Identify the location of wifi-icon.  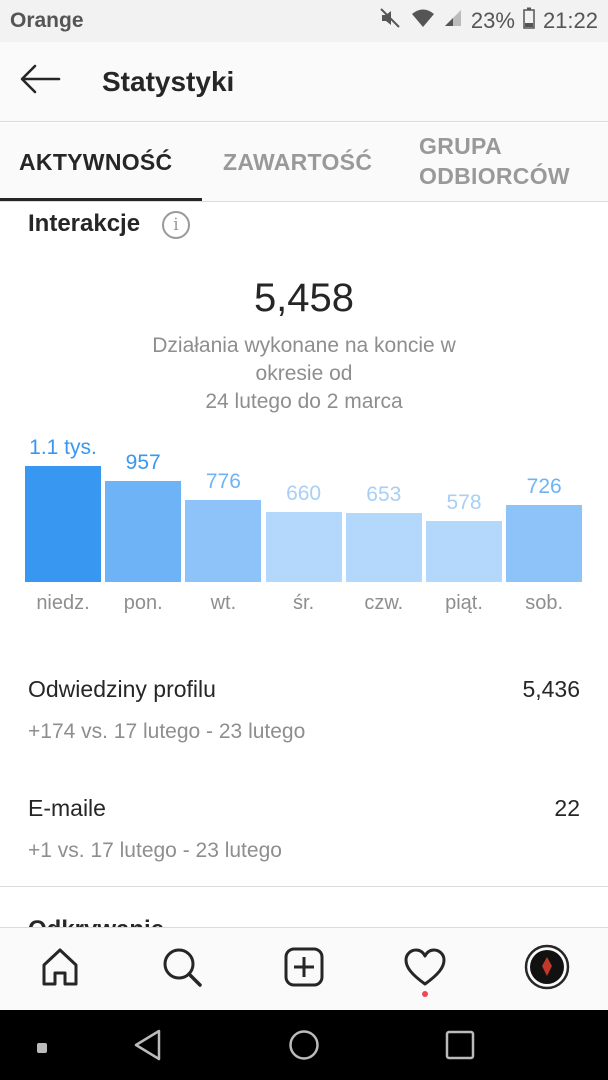
(423, 21).